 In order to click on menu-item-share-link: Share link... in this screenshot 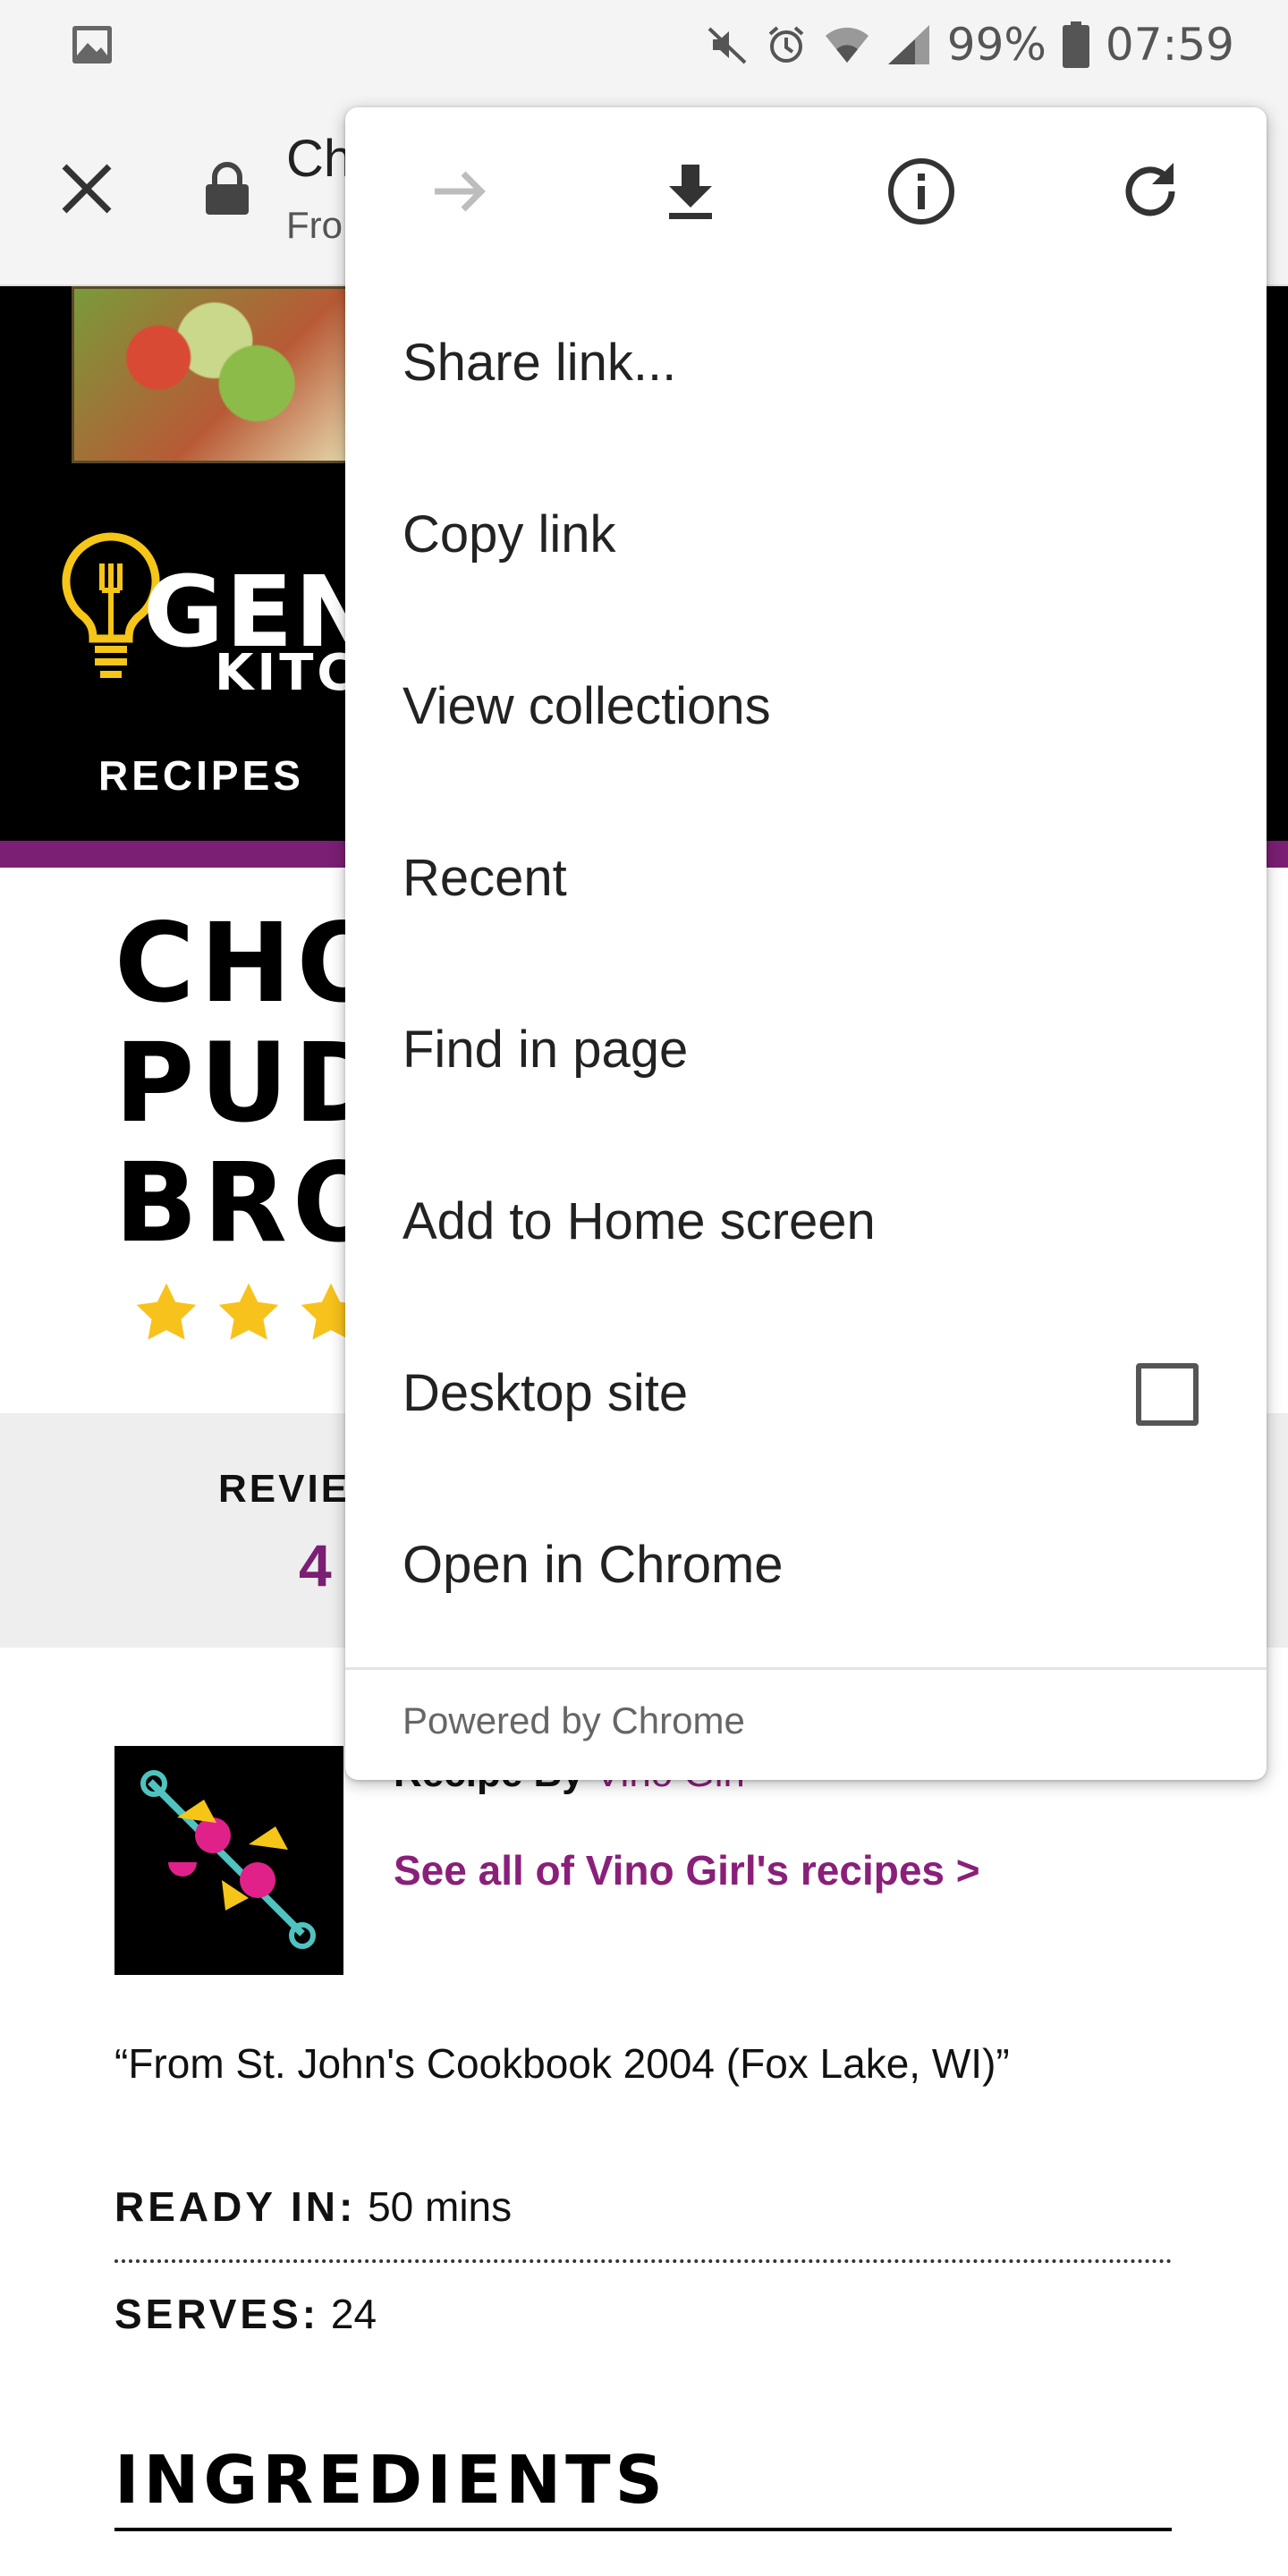, I will do `click(539, 363)`.